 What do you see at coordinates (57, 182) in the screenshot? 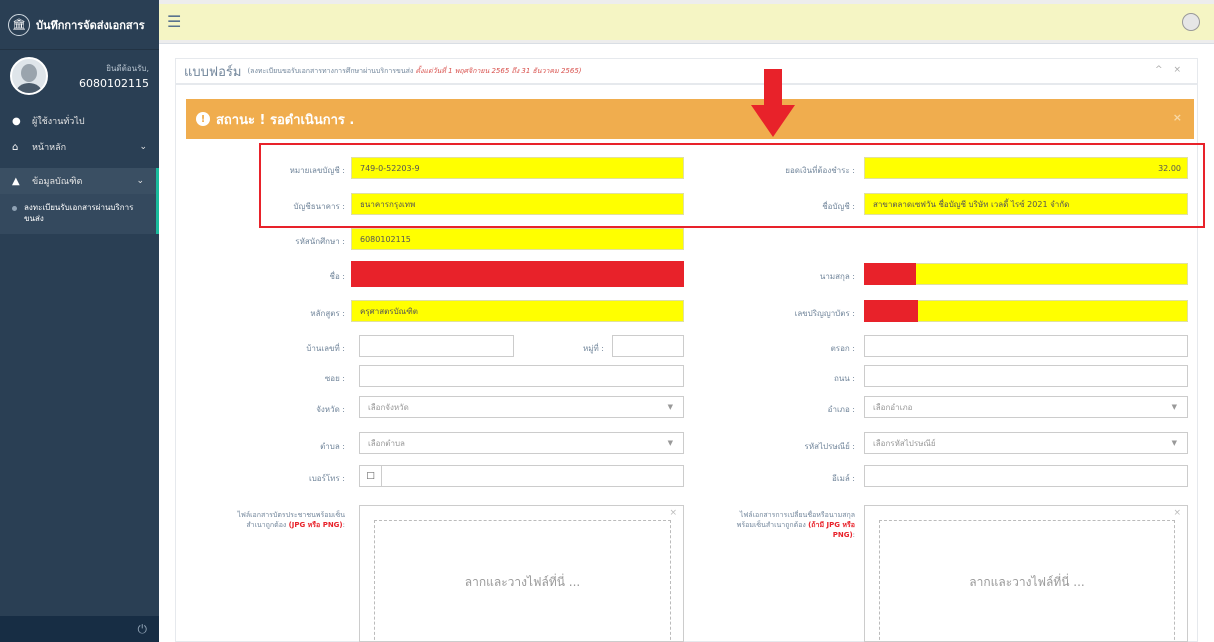
I see `sidebar-item-label: ข้อมูลบัณฑิต` at bounding box center [57, 182].